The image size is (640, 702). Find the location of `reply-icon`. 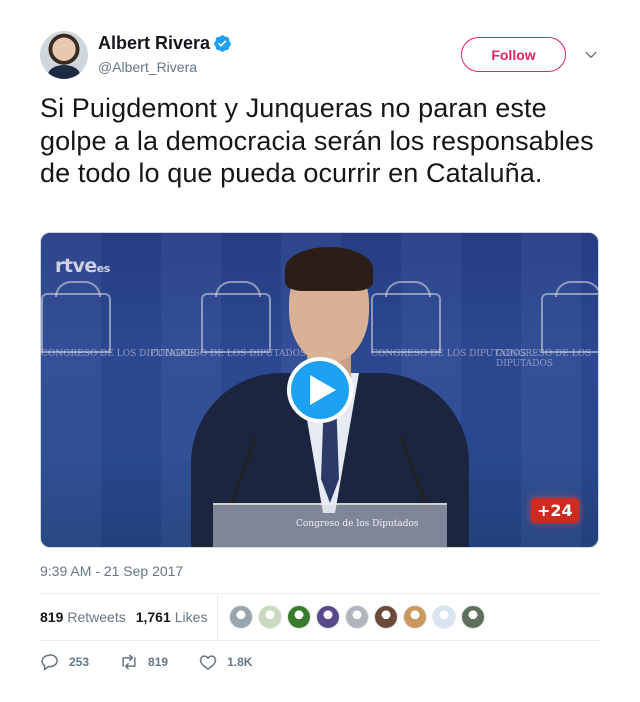

reply-icon is located at coordinates (49, 662).